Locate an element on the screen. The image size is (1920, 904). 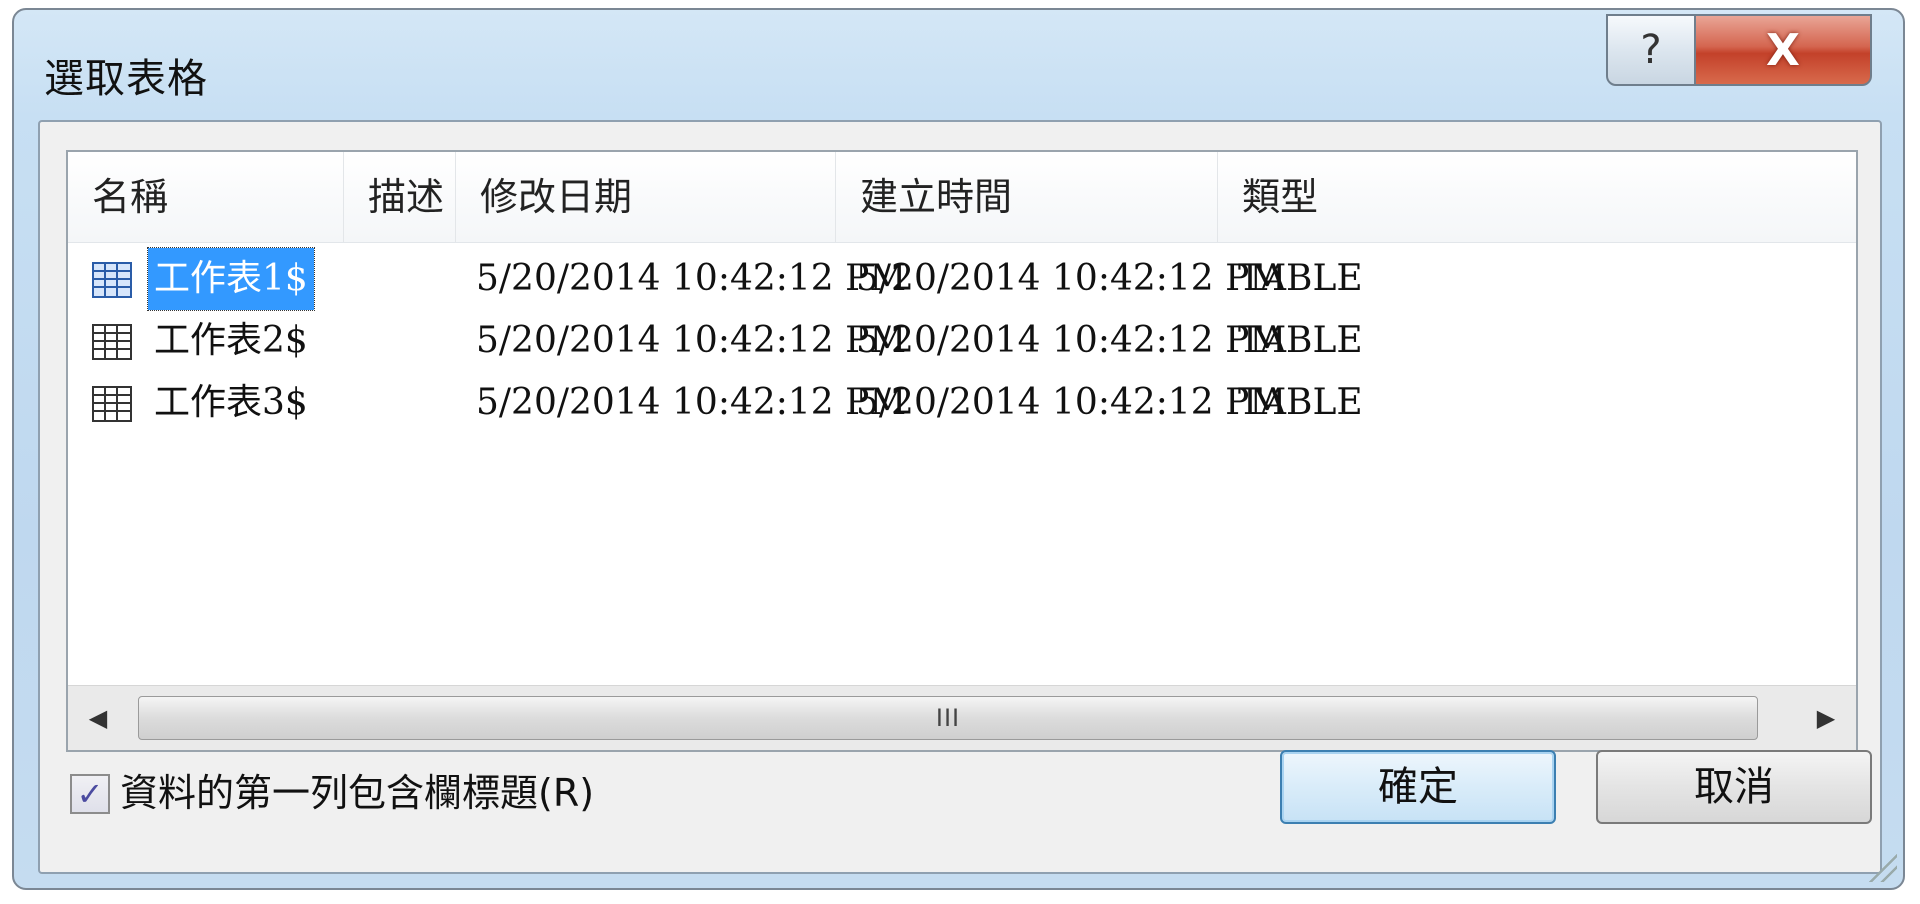
ok-button: 確定 is located at coordinates (1418, 787).